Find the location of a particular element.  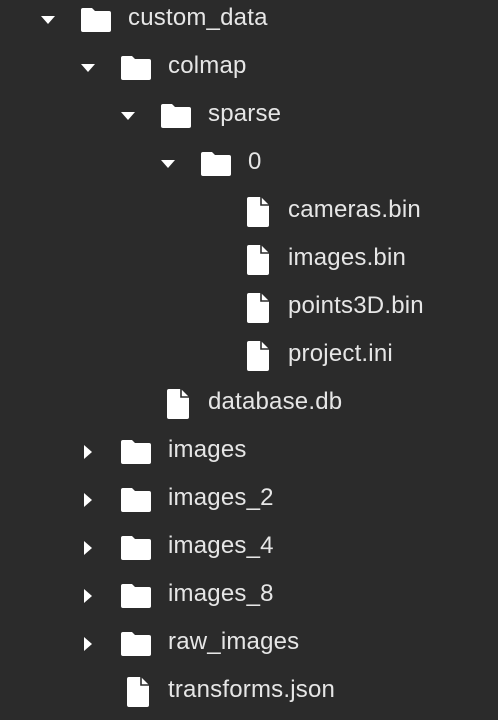

tree-item-label: colmap is located at coordinates (207, 65).